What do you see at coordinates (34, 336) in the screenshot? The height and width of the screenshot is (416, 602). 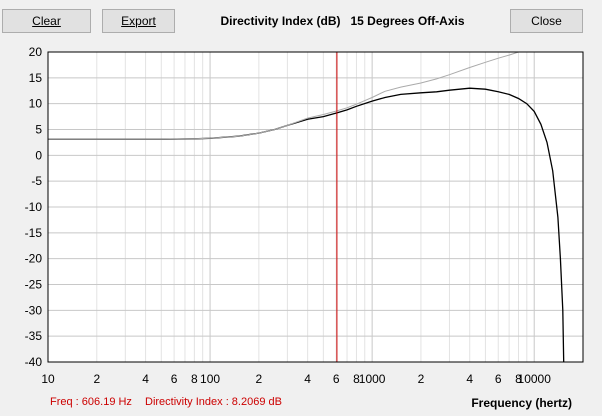 I see `y-tick-label: -35` at bounding box center [34, 336].